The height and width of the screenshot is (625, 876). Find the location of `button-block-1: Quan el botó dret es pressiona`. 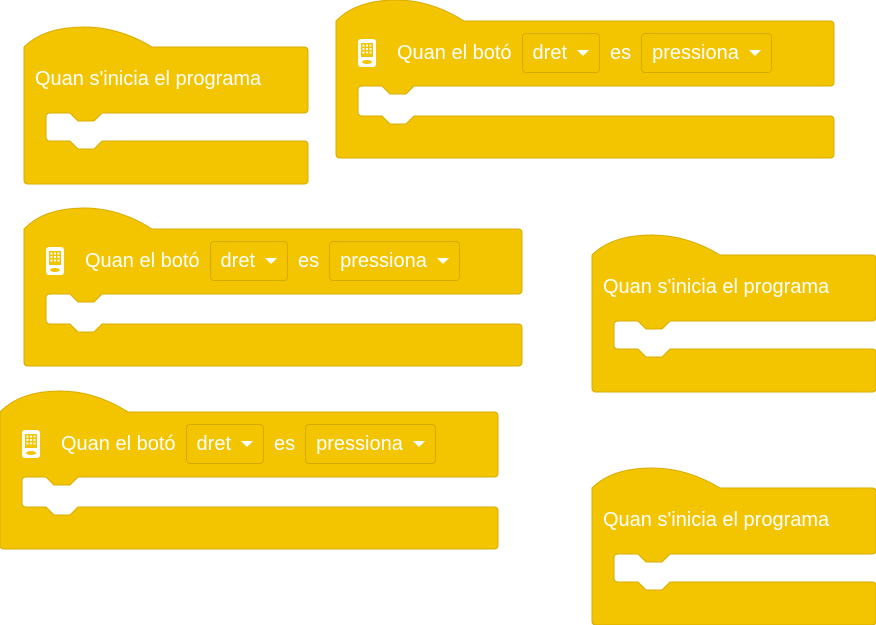

button-block-1: Quan el botó dret es pressiona is located at coordinates (585, 79).